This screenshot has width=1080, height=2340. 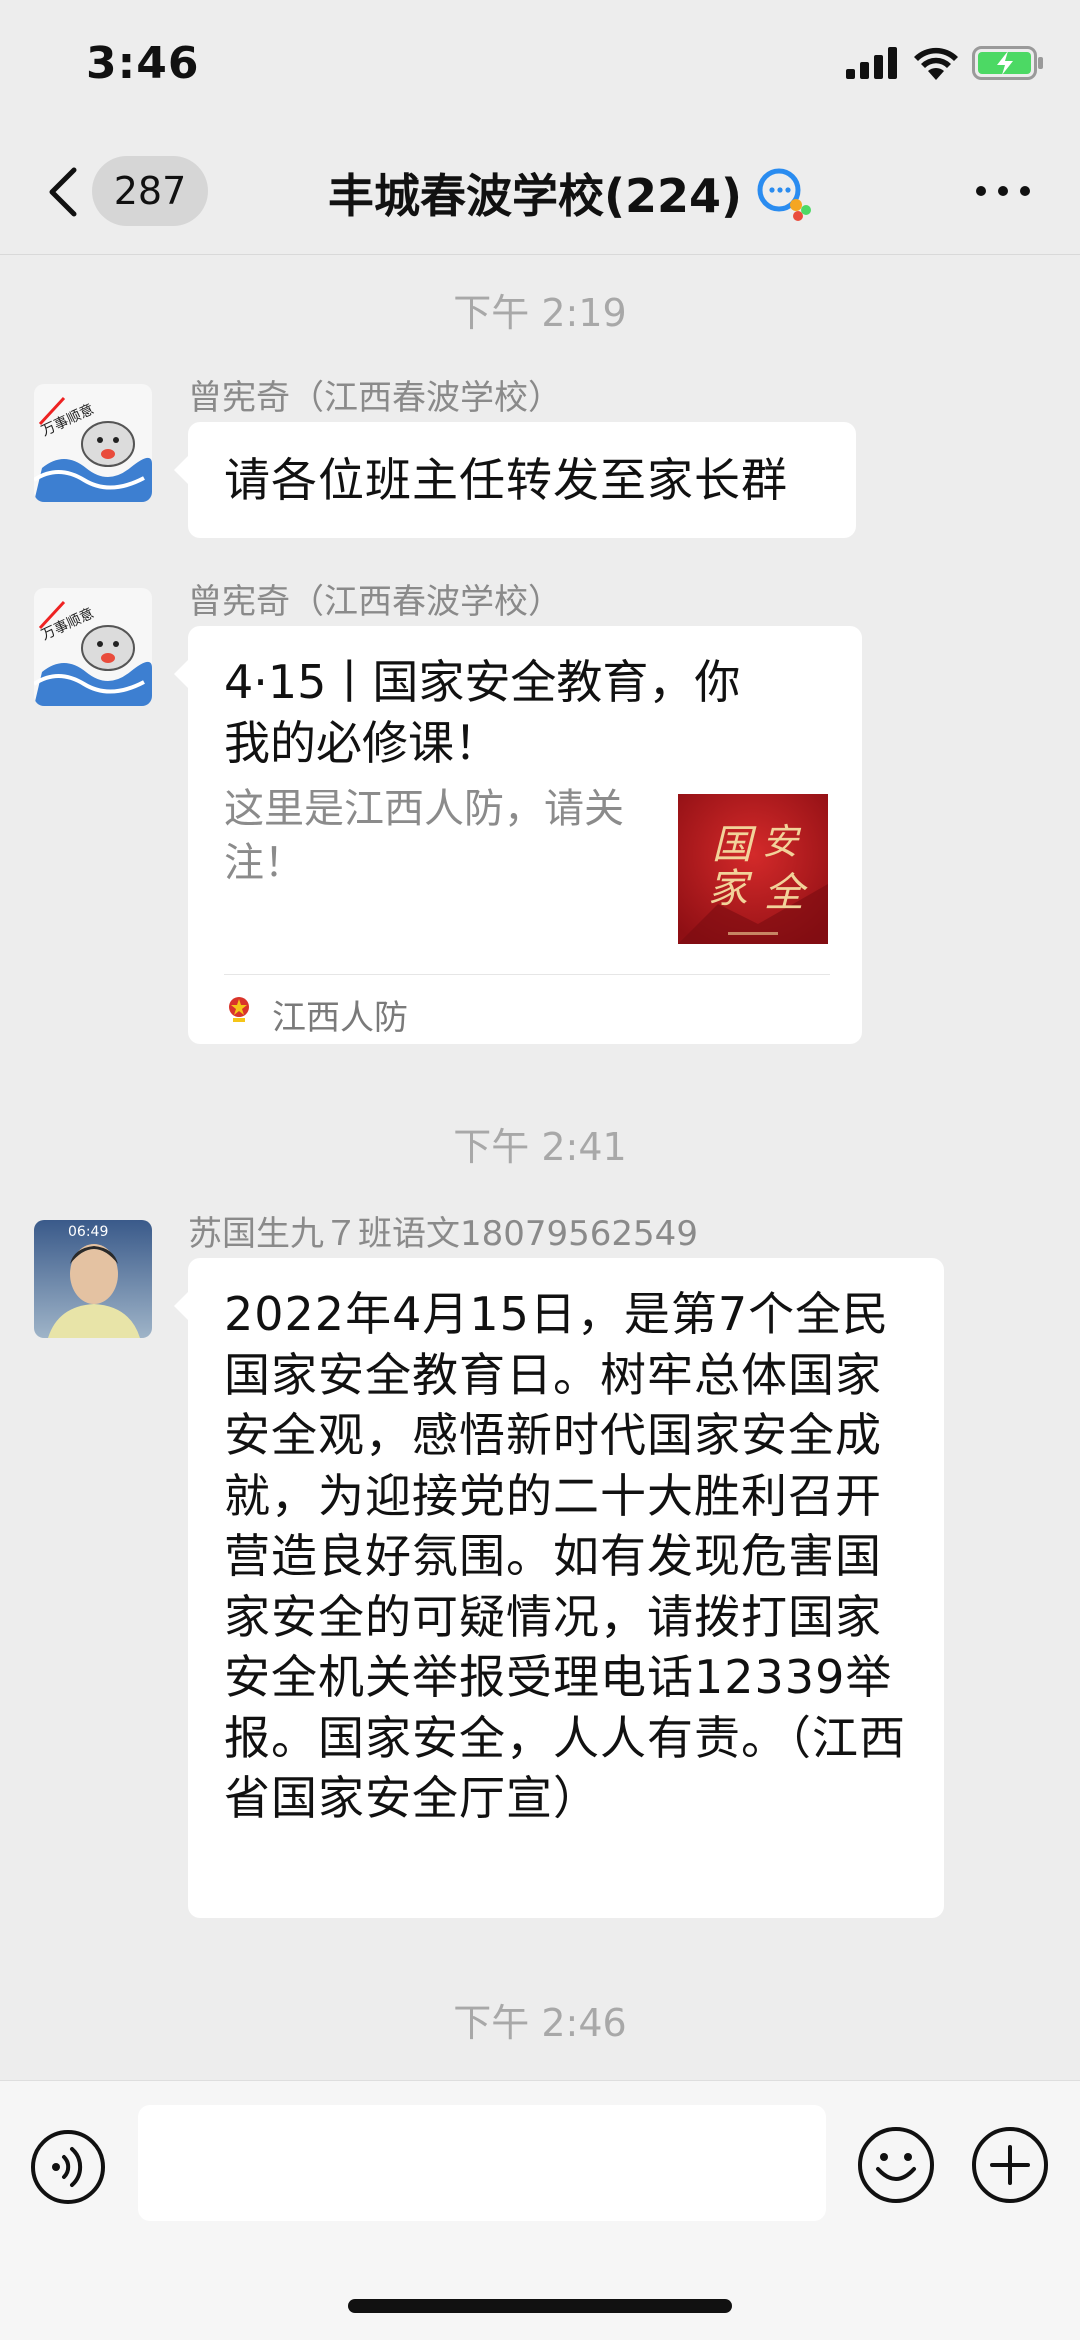 I want to click on message-input, so click(x=482, y=2163).